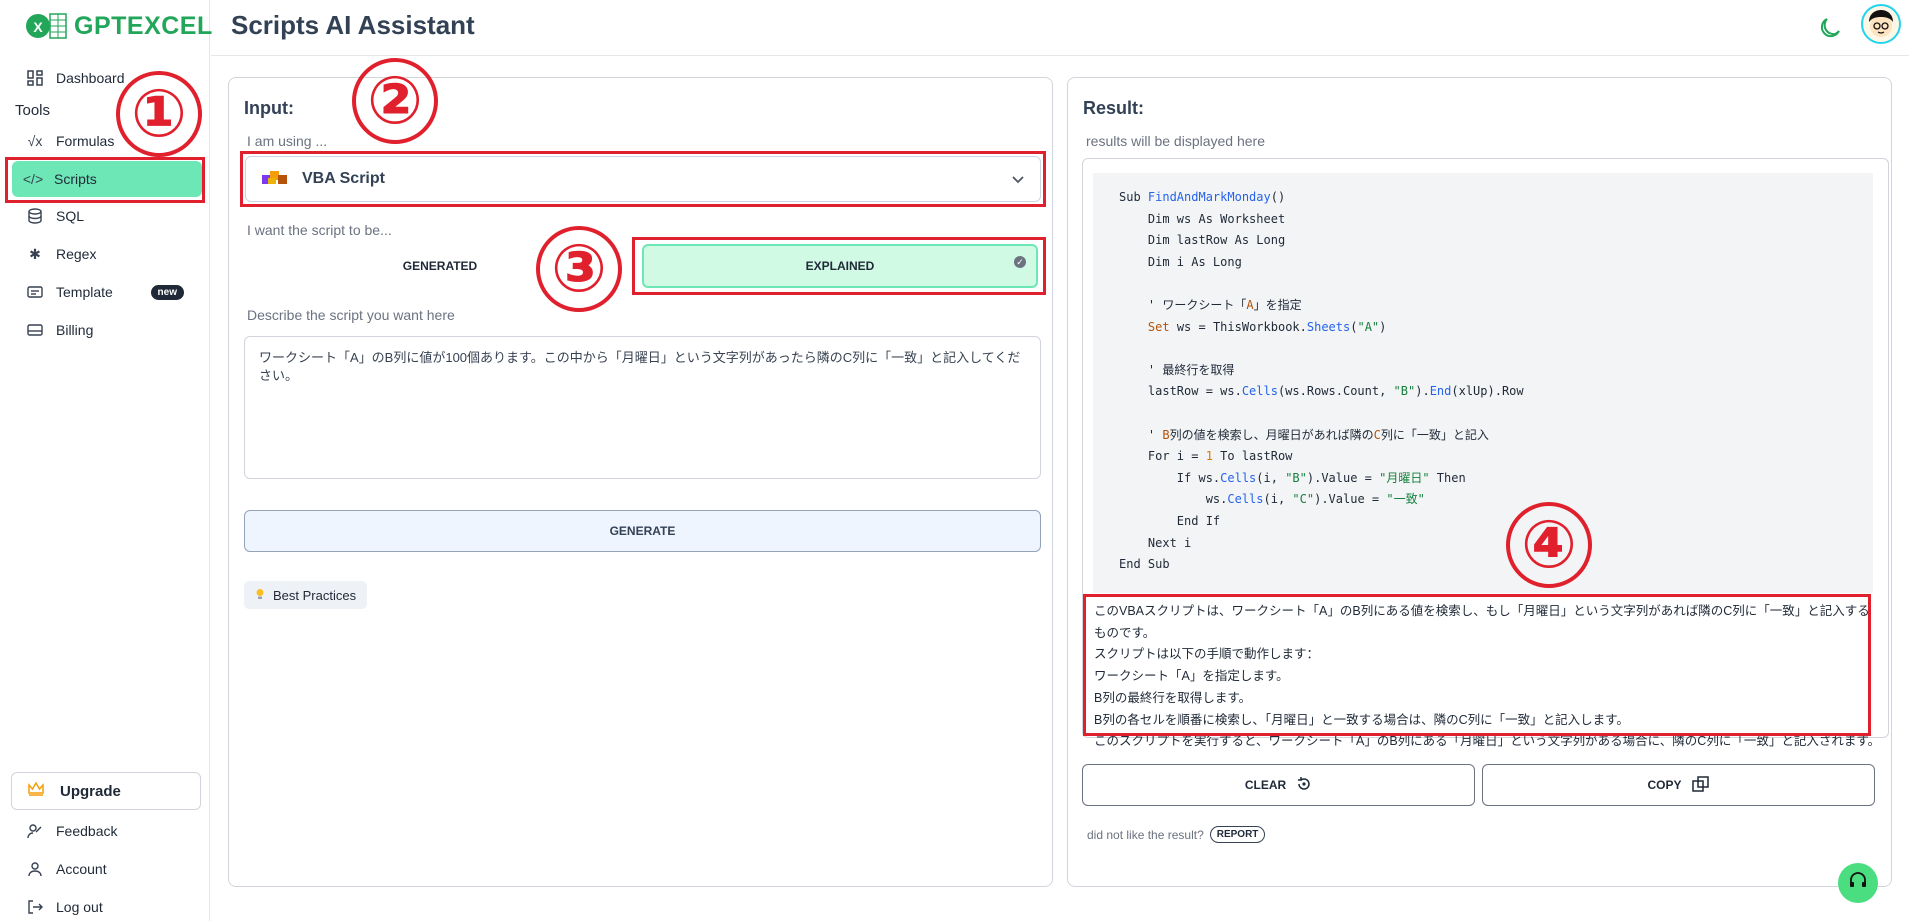  Describe the element at coordinates (109, 905) in the screenshot. I see `sidebar-item-logout: Log out` at that location.